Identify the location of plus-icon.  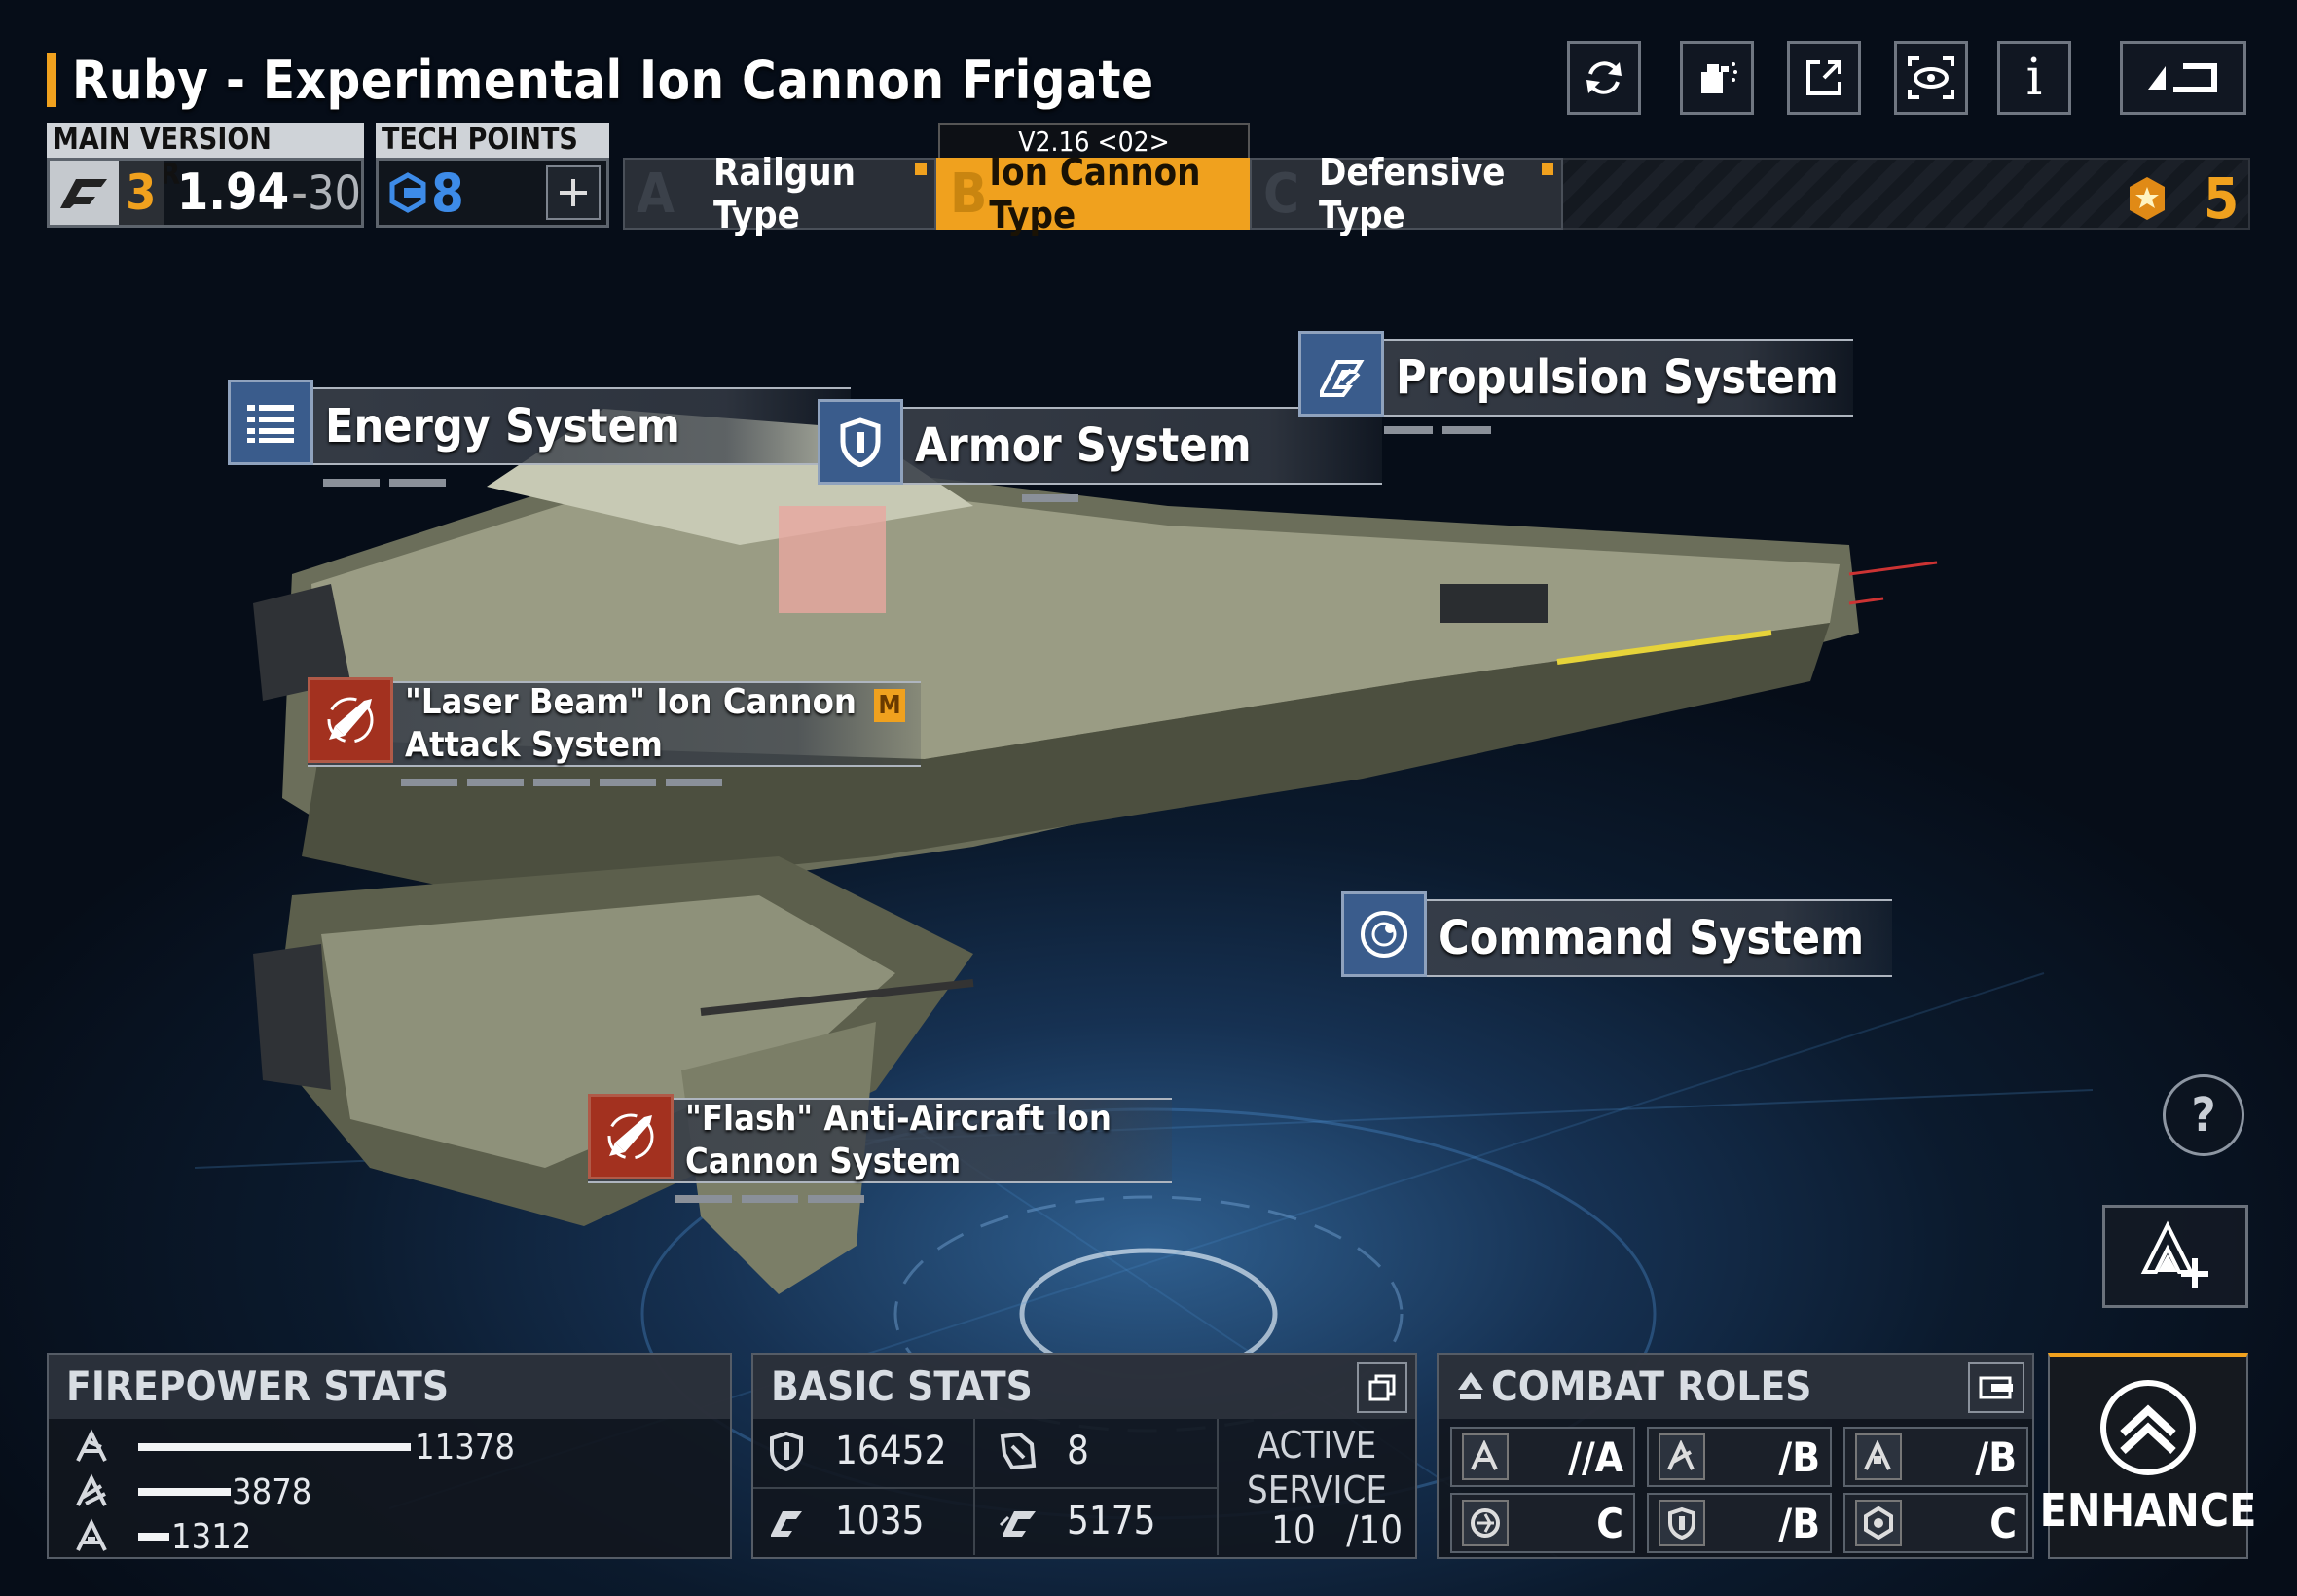
(573, 193).